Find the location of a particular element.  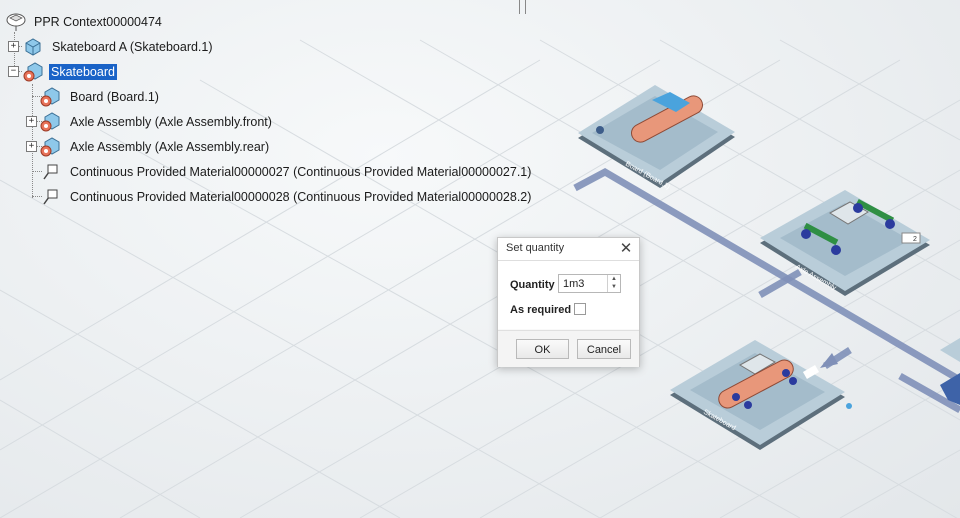

ppr-context-icon is located at coordinates (16, 22).